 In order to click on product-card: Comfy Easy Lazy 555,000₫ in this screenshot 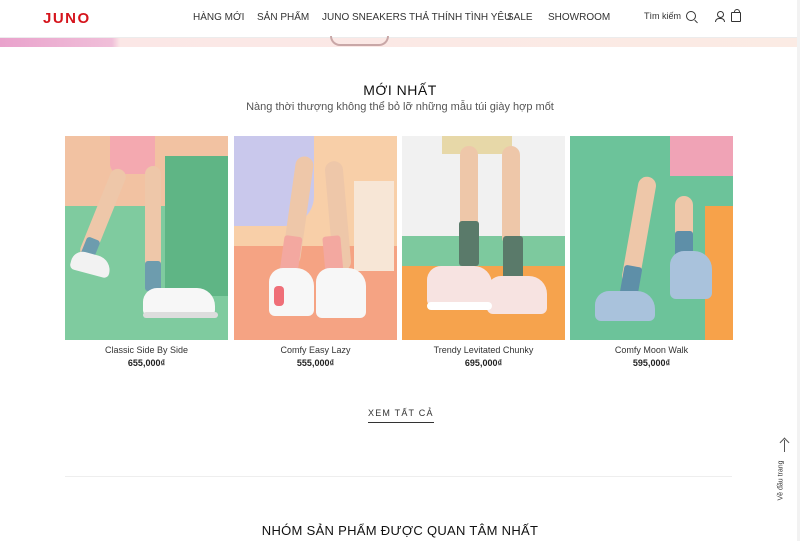, I will do `click(315, 252)`.